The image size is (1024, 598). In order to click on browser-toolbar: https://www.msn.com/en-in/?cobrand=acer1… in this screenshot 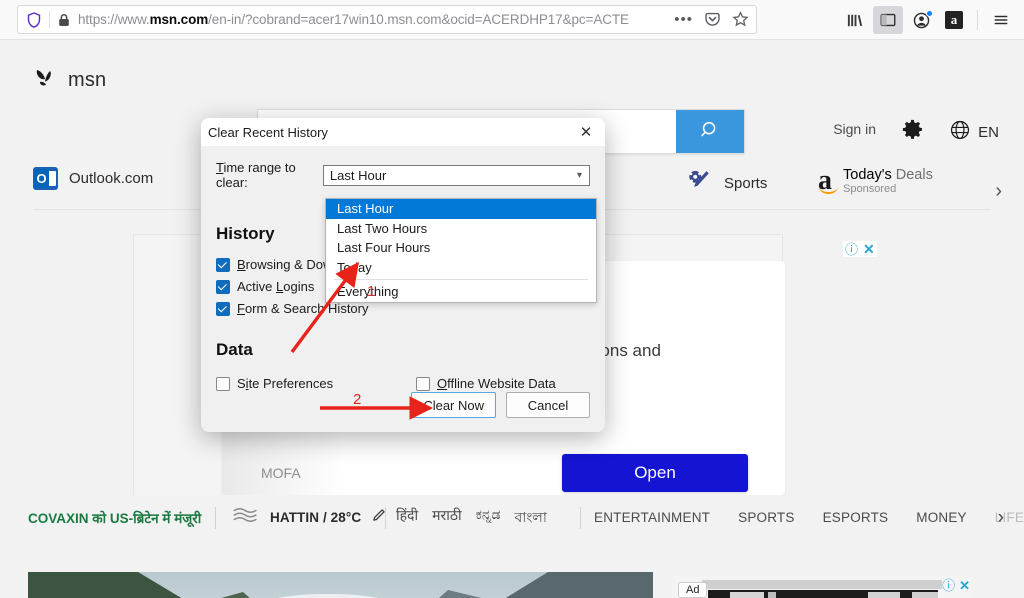, I will do `click(512, 20)`.